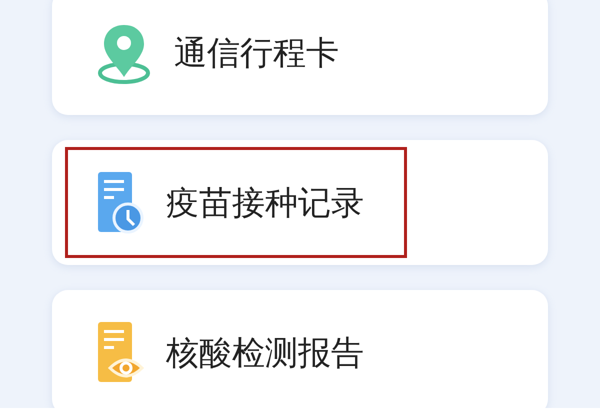 The image size is (600, 418). Describe the element at coordinates (265, 353) in the screenshot. I see `menu-label: 核酸检测报告` at that location.